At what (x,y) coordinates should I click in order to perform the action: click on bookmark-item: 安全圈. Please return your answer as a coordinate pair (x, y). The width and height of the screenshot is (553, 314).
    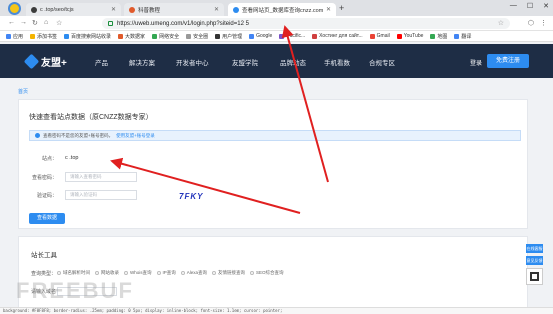
    Looking at the image, I should click on (197, 36).